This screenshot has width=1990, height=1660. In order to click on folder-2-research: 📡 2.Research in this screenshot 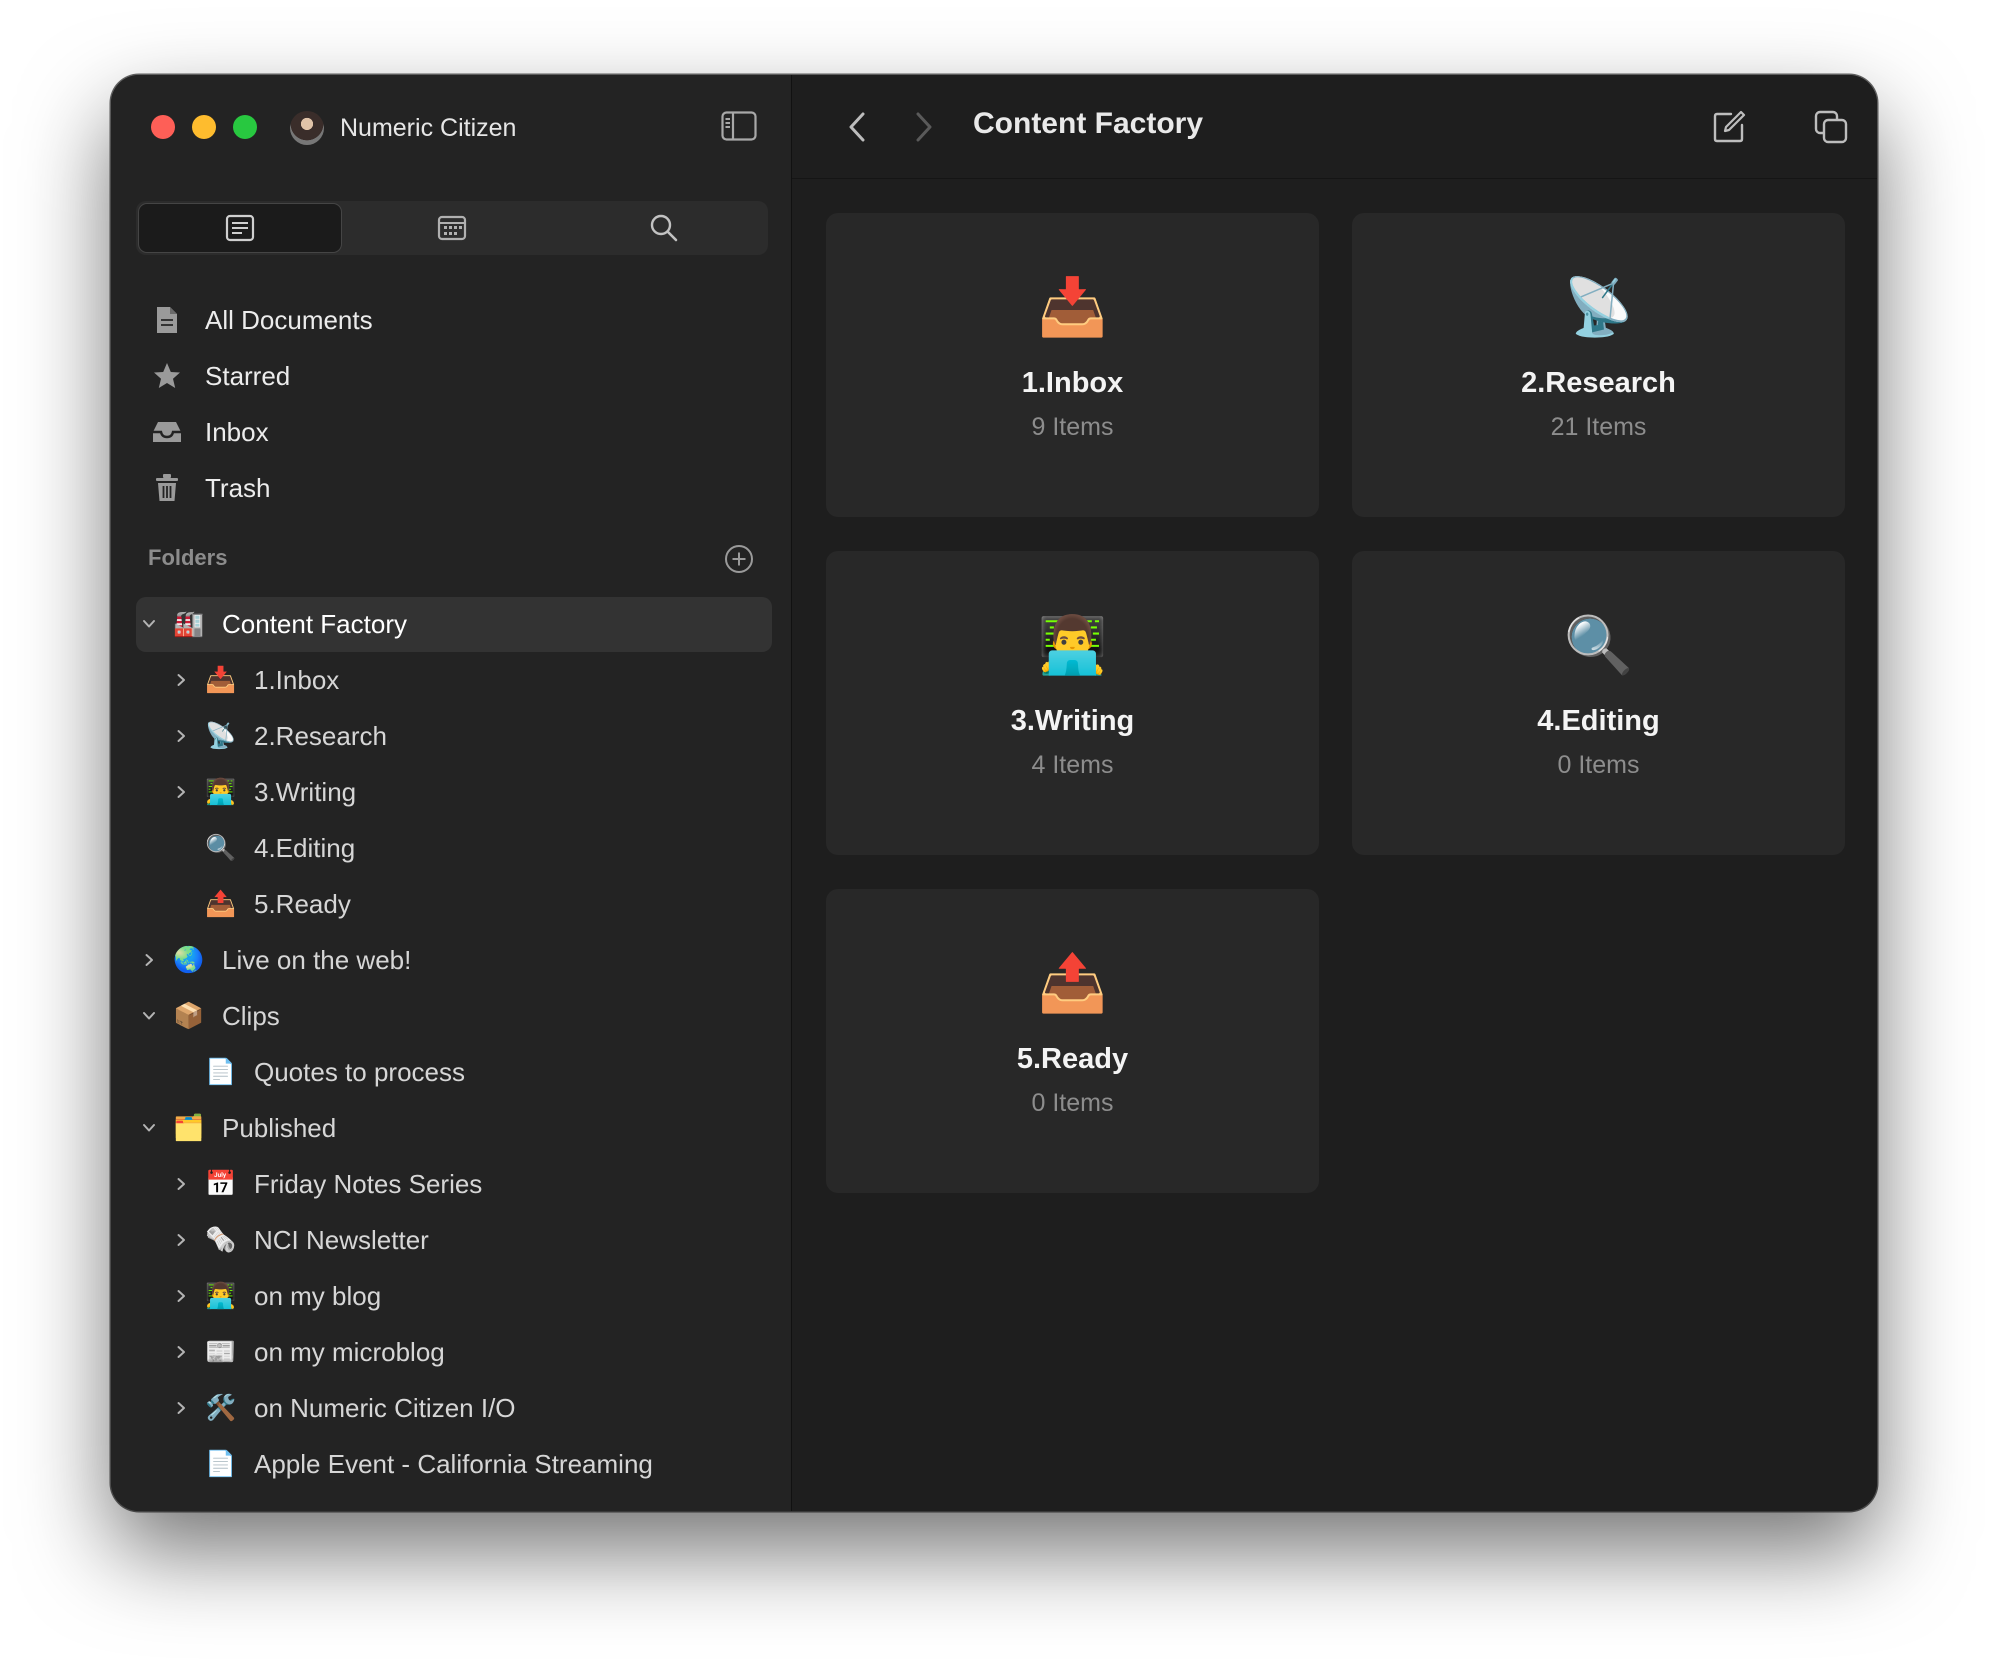, I will do `click(279, 736)`.